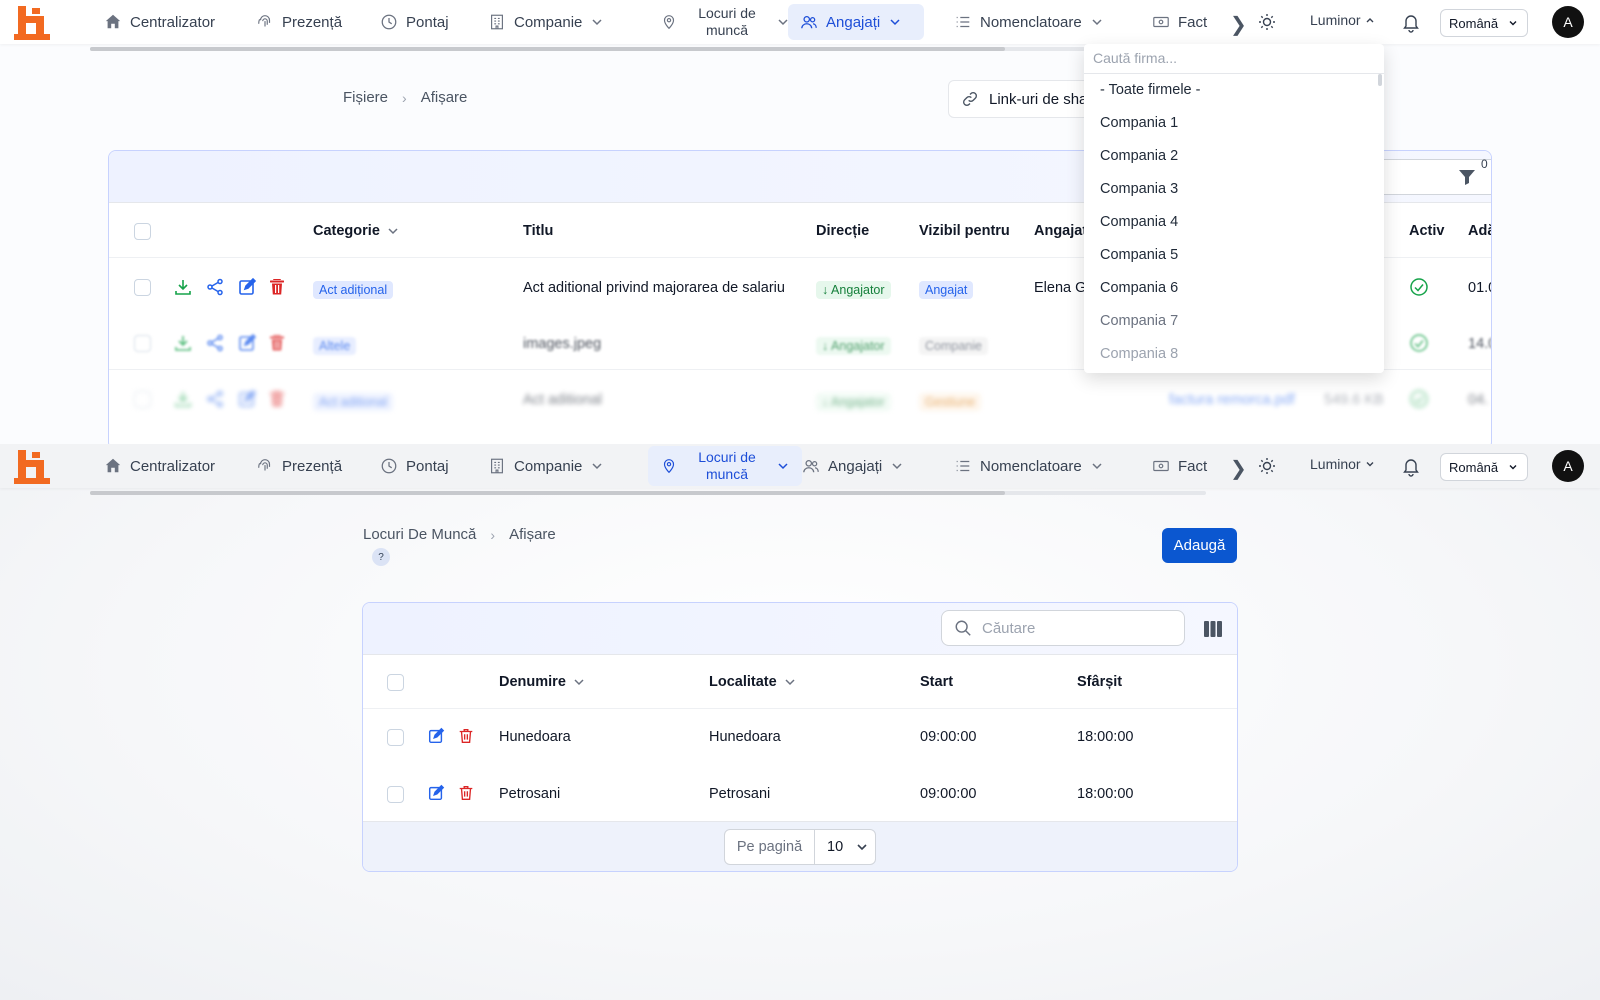 This screenshot has width=1600, height=1000. What do you see at coordinates (335, 346) in the screenshot?
I see `category-badge: Altele` at bounding box center [335, 346].